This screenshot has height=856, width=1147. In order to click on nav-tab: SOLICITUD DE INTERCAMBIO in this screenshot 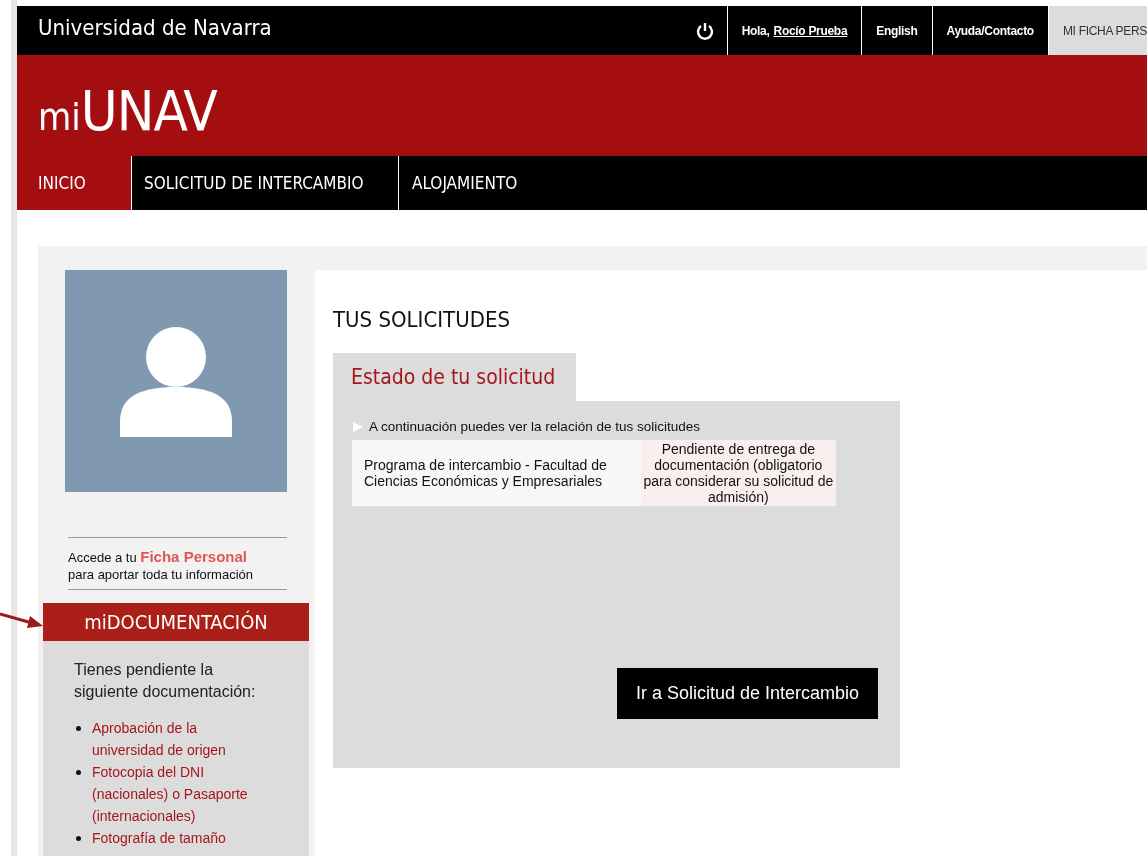, I will do `click(265, 183)`.